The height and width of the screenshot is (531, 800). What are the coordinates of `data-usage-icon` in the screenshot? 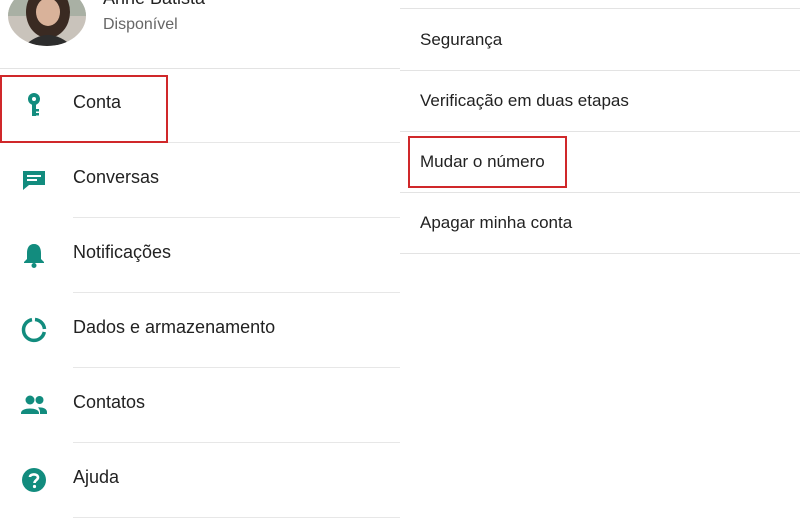 It's located at (34, 330).